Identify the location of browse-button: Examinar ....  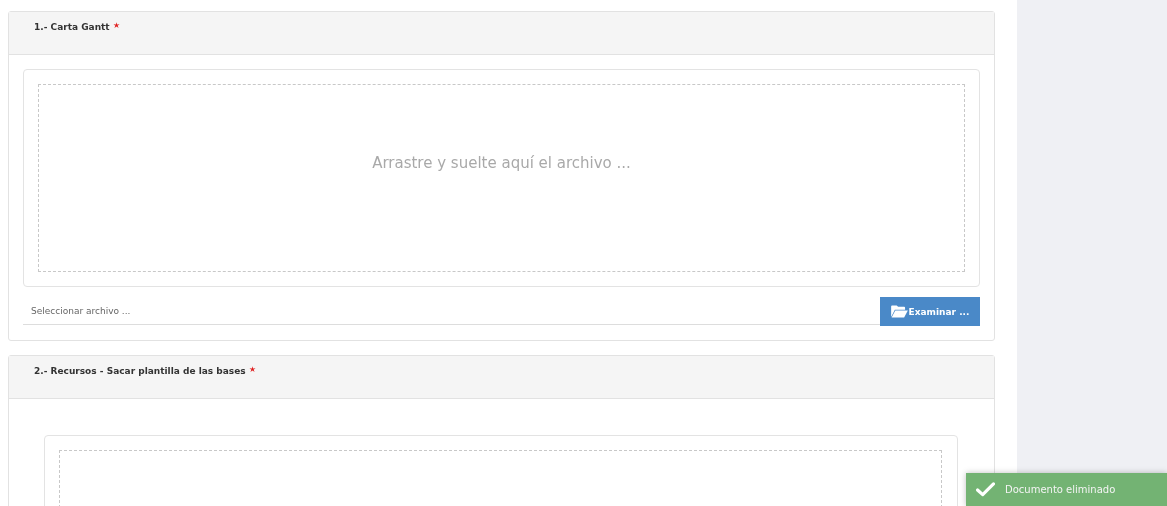
(930, 311).